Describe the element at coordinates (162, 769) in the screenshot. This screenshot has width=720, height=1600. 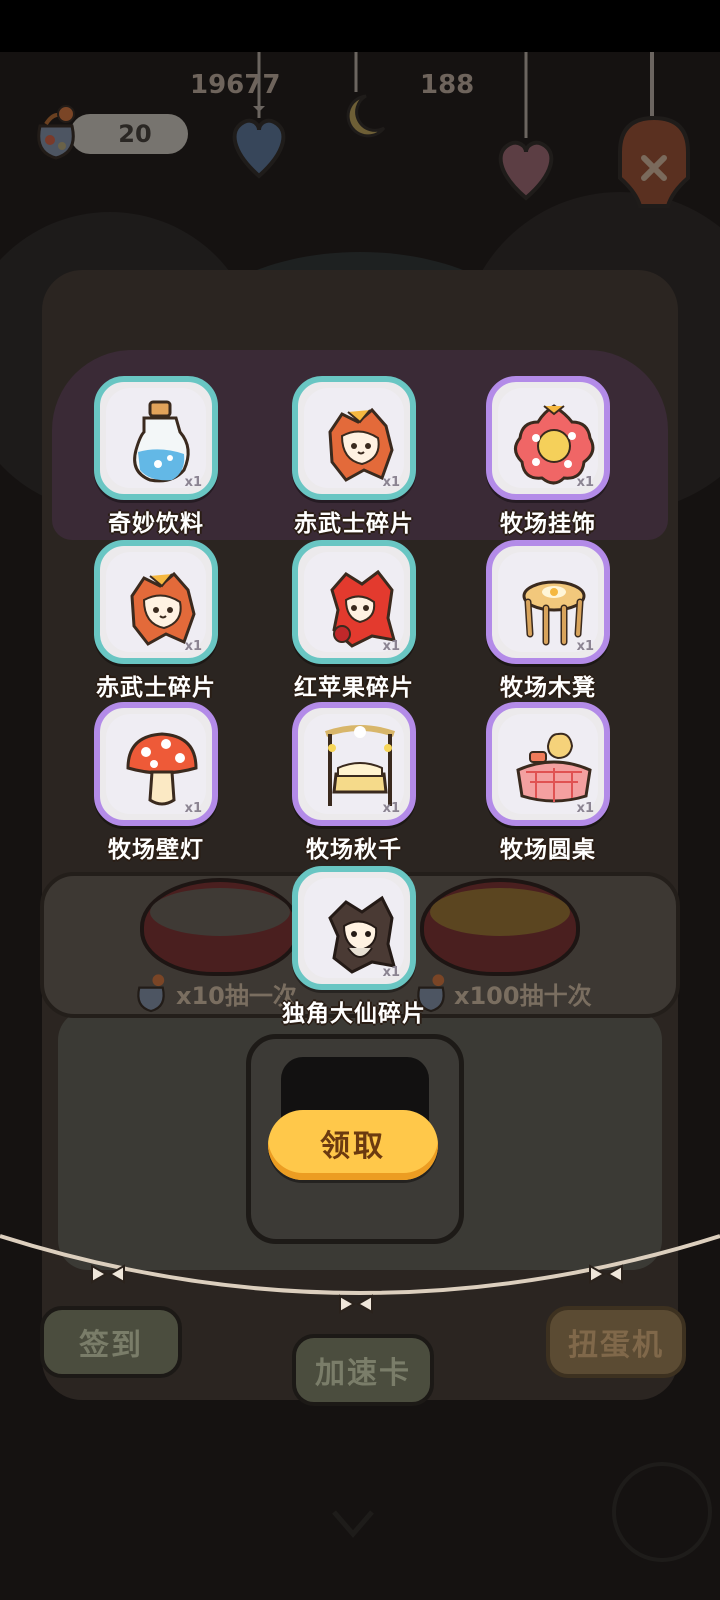
I see `mushroom-lamp-icon` at that location.